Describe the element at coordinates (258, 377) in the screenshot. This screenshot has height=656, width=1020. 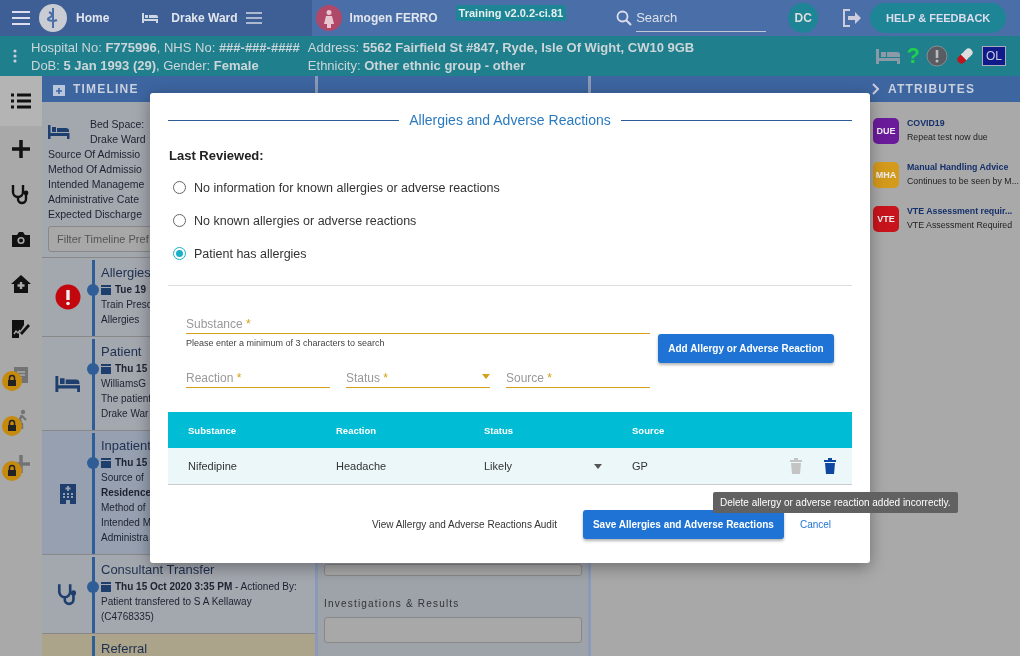
I see `reaction-field: Reaction *` at that location.